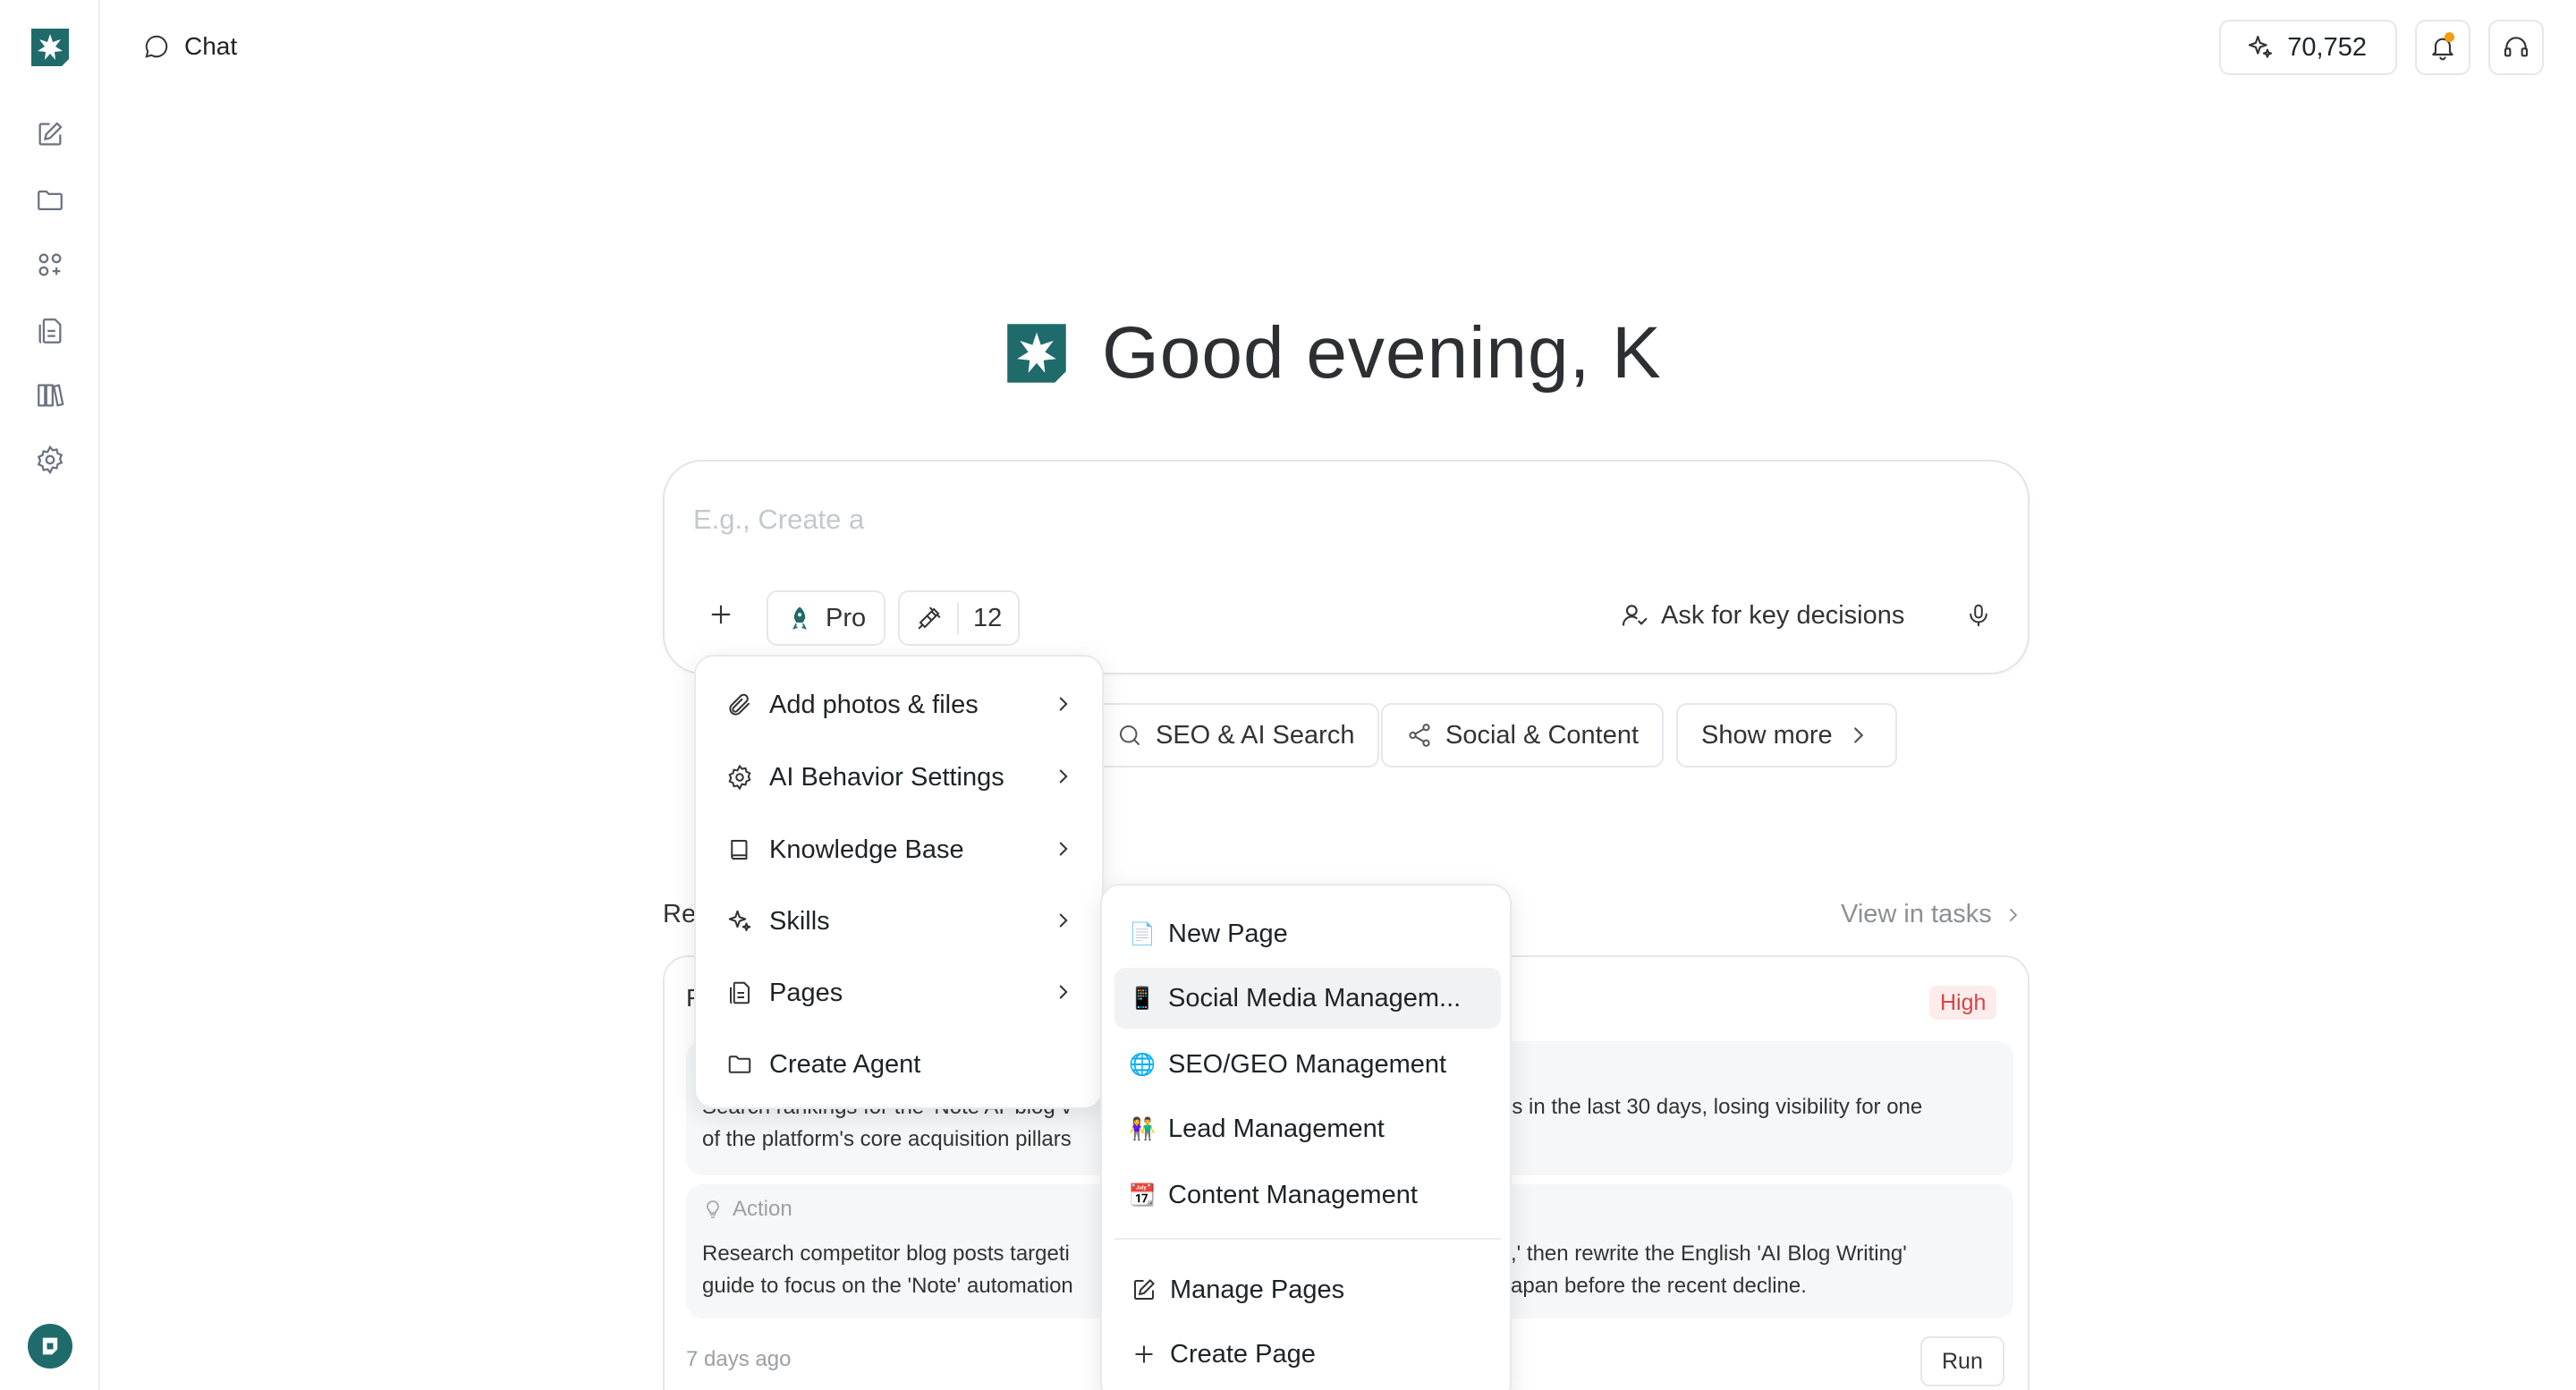 The image size is (2576, 1390). What do you see at coordinates (799, 921) in the screenshot?
I see `menu-item-label: Skills` at bounding box center [799, 921].